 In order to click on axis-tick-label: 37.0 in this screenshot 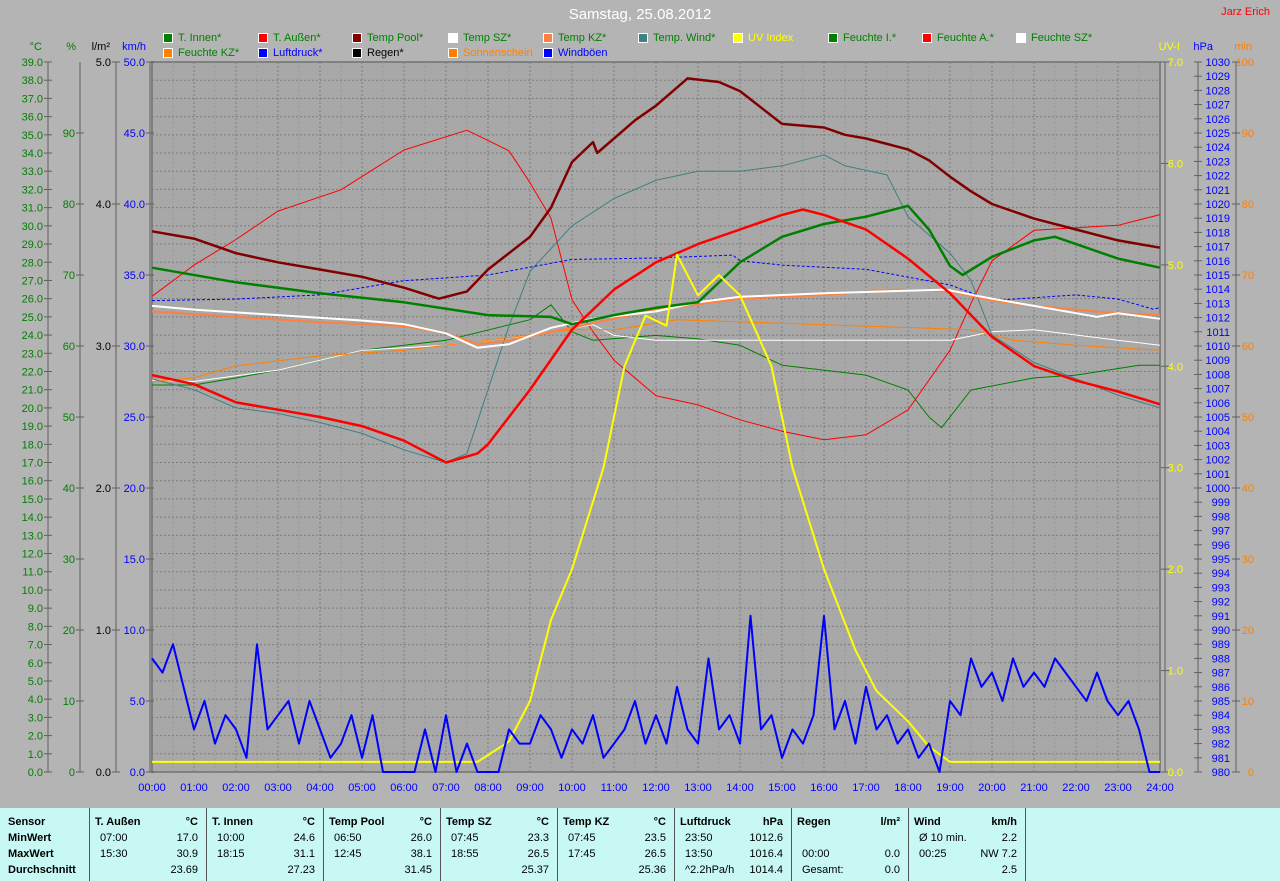, I will do `click(32, 99)`.